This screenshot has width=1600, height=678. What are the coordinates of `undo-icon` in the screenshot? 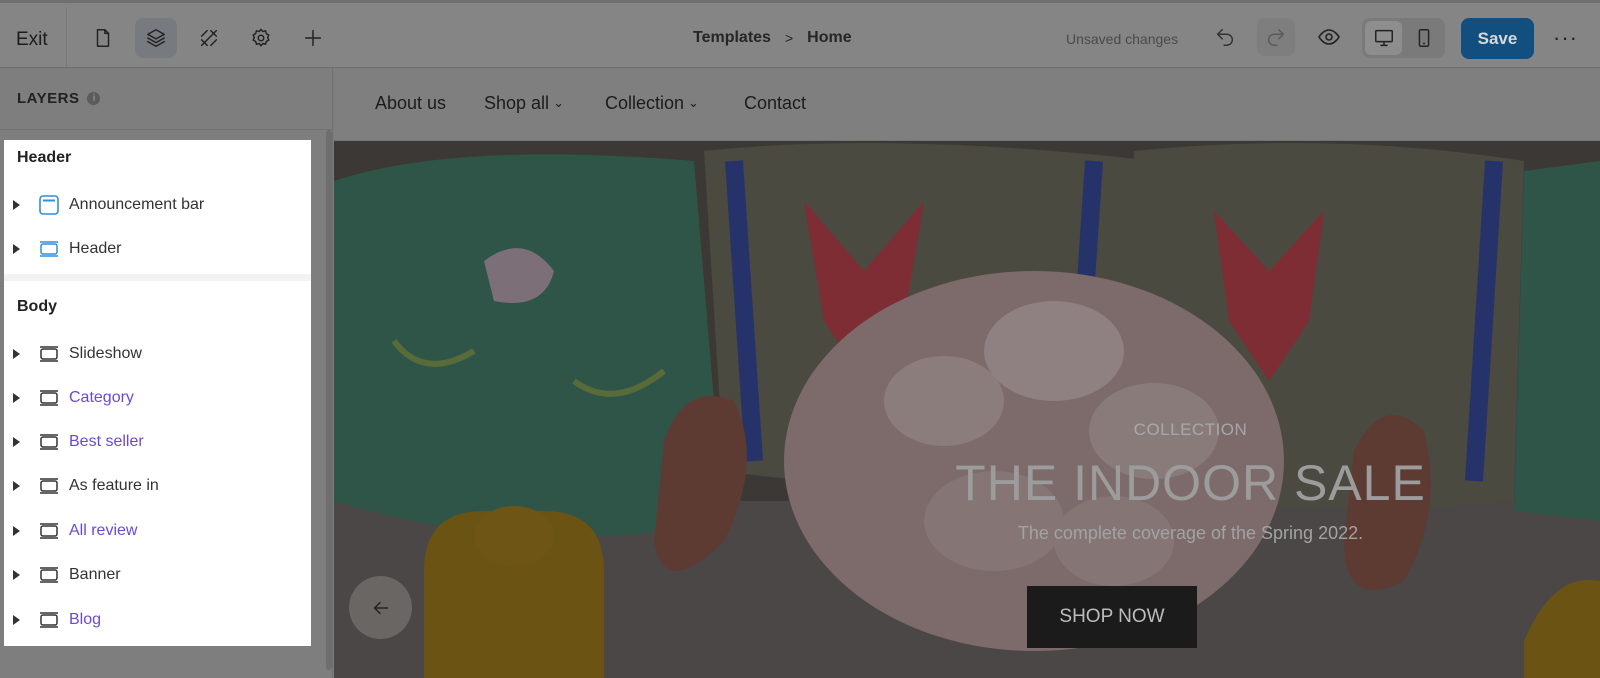 It's located at (1224, 37).